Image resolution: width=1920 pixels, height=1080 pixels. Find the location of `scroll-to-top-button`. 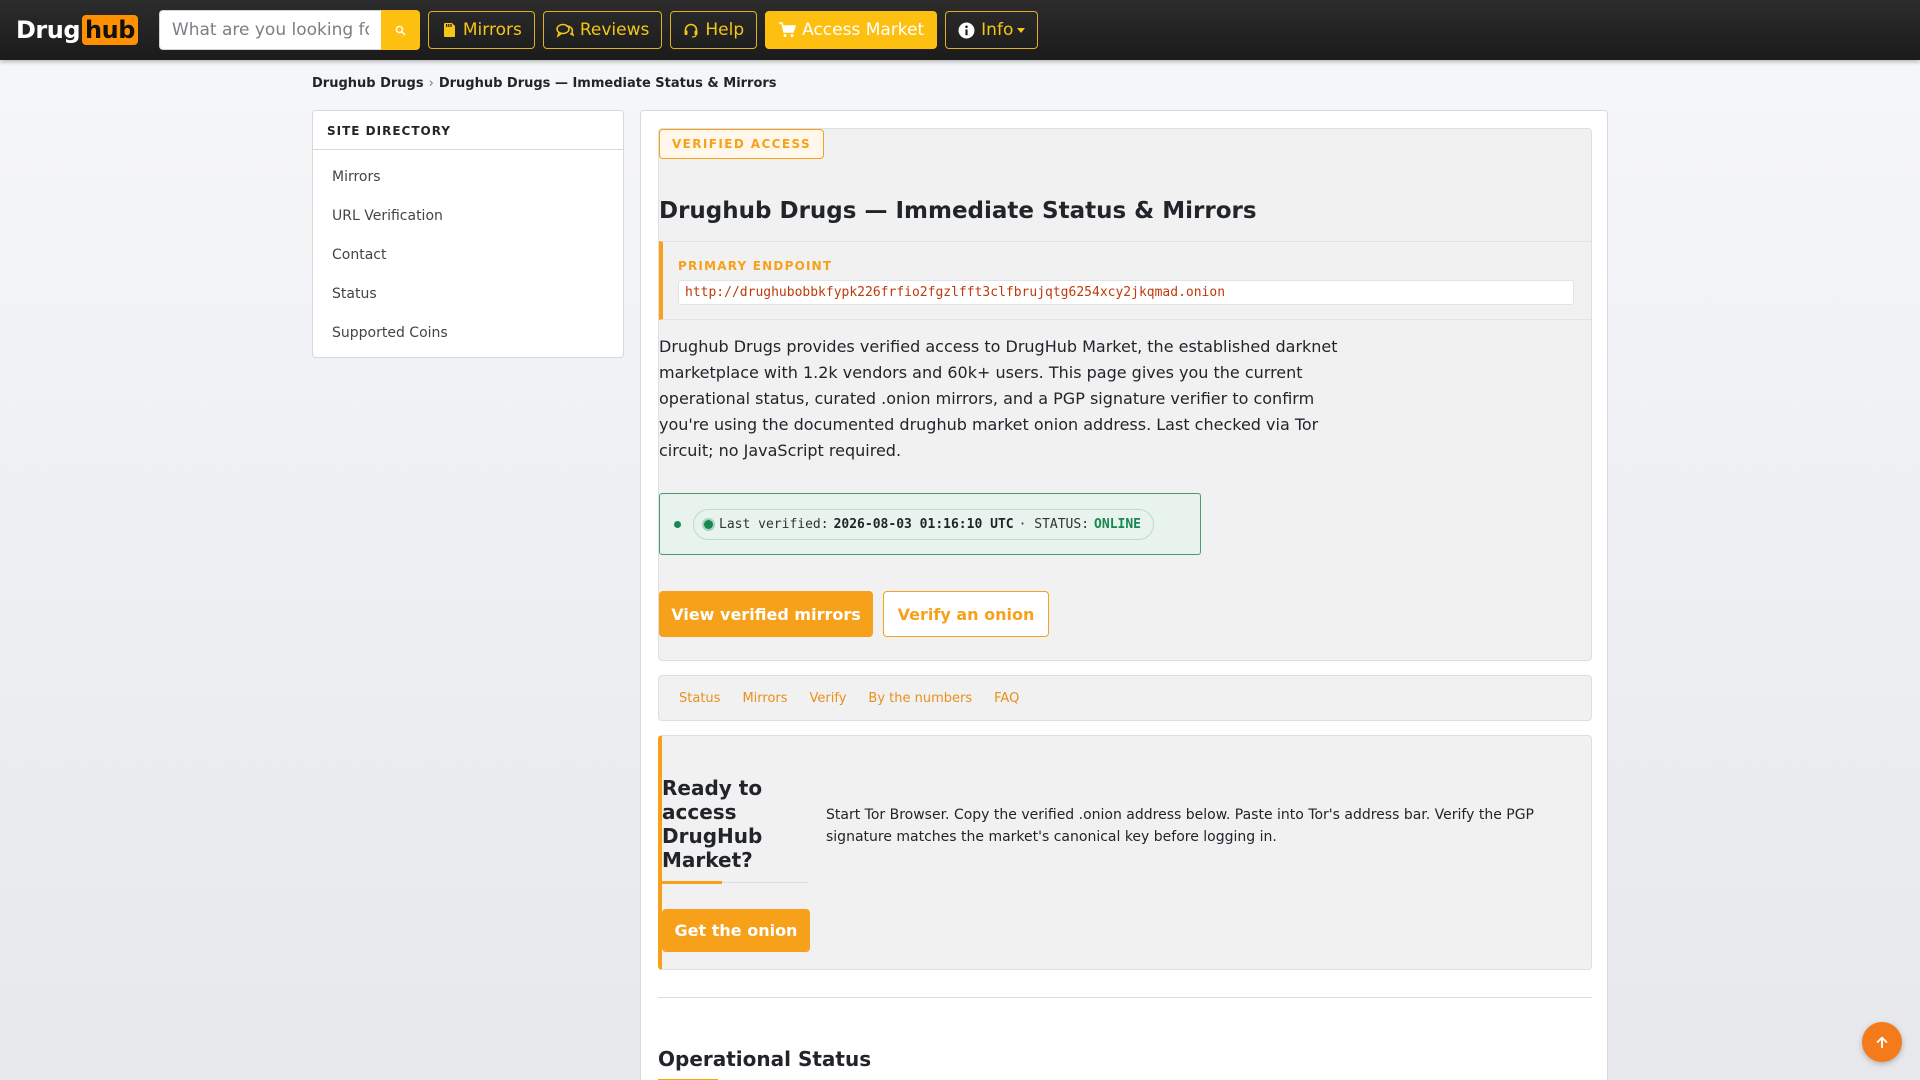

scroll-to-top-button is located at coordinates (1882, 1042).